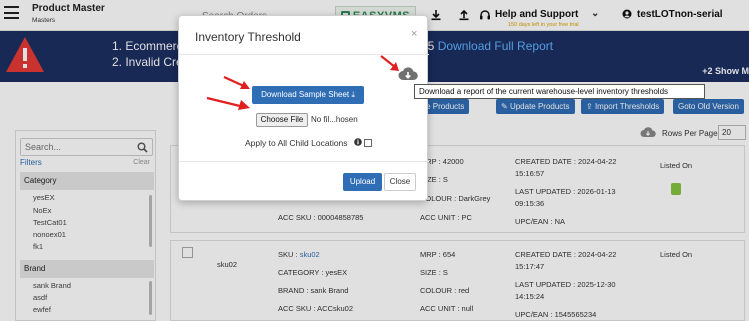 The height and width of the screenshot is (321, 749). I want to click on upload-button: Upload, so click(362, 182).